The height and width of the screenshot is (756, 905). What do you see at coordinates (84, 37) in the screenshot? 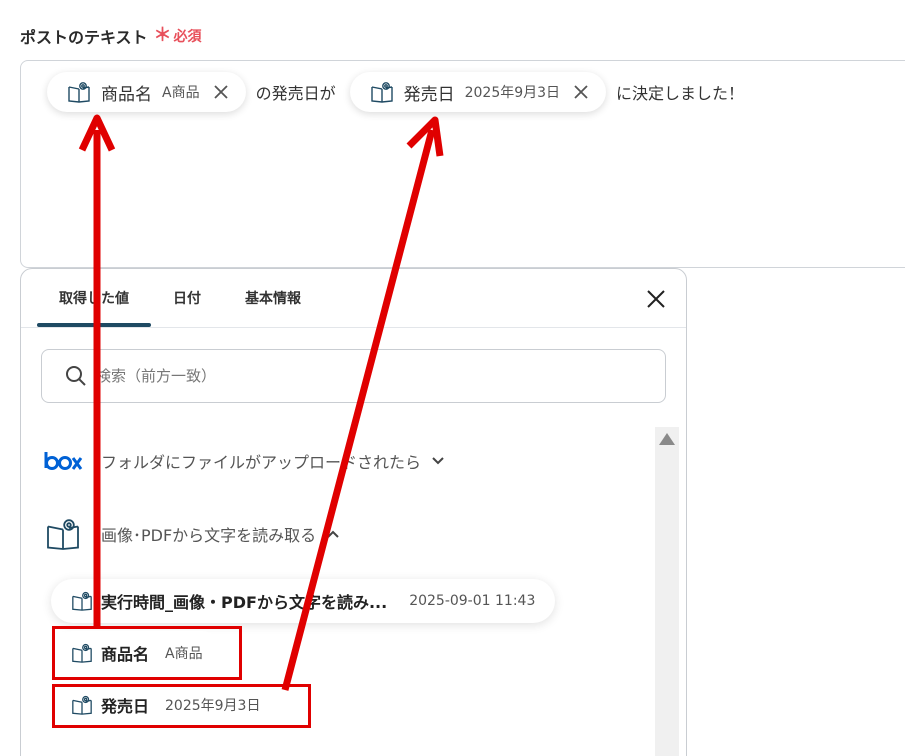
I see `field-label-text: ポストのテキスト` at bounding box center [84, 37].